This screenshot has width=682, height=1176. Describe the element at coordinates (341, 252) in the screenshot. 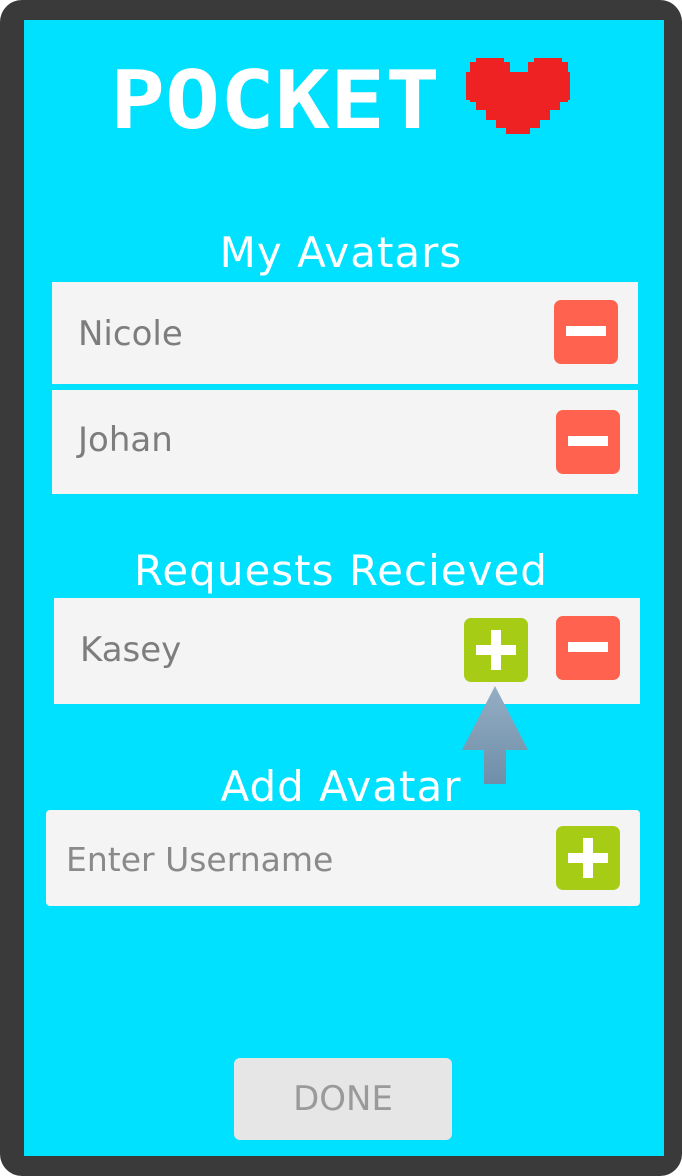

I see `my-avatars-title: My Avatars` at that location.